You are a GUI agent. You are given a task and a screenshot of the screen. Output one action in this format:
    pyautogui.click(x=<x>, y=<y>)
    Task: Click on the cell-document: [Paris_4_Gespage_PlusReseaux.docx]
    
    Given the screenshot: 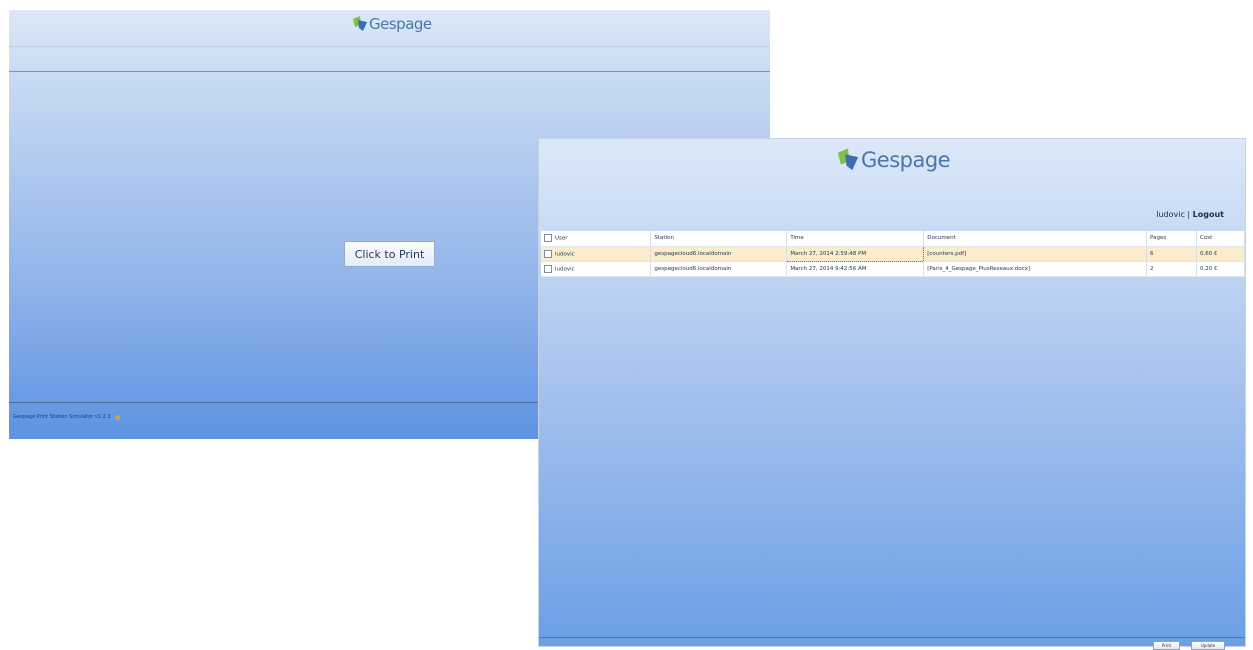 What is the action you would take?
    pyautogui.click(x=1035, y=269)
    